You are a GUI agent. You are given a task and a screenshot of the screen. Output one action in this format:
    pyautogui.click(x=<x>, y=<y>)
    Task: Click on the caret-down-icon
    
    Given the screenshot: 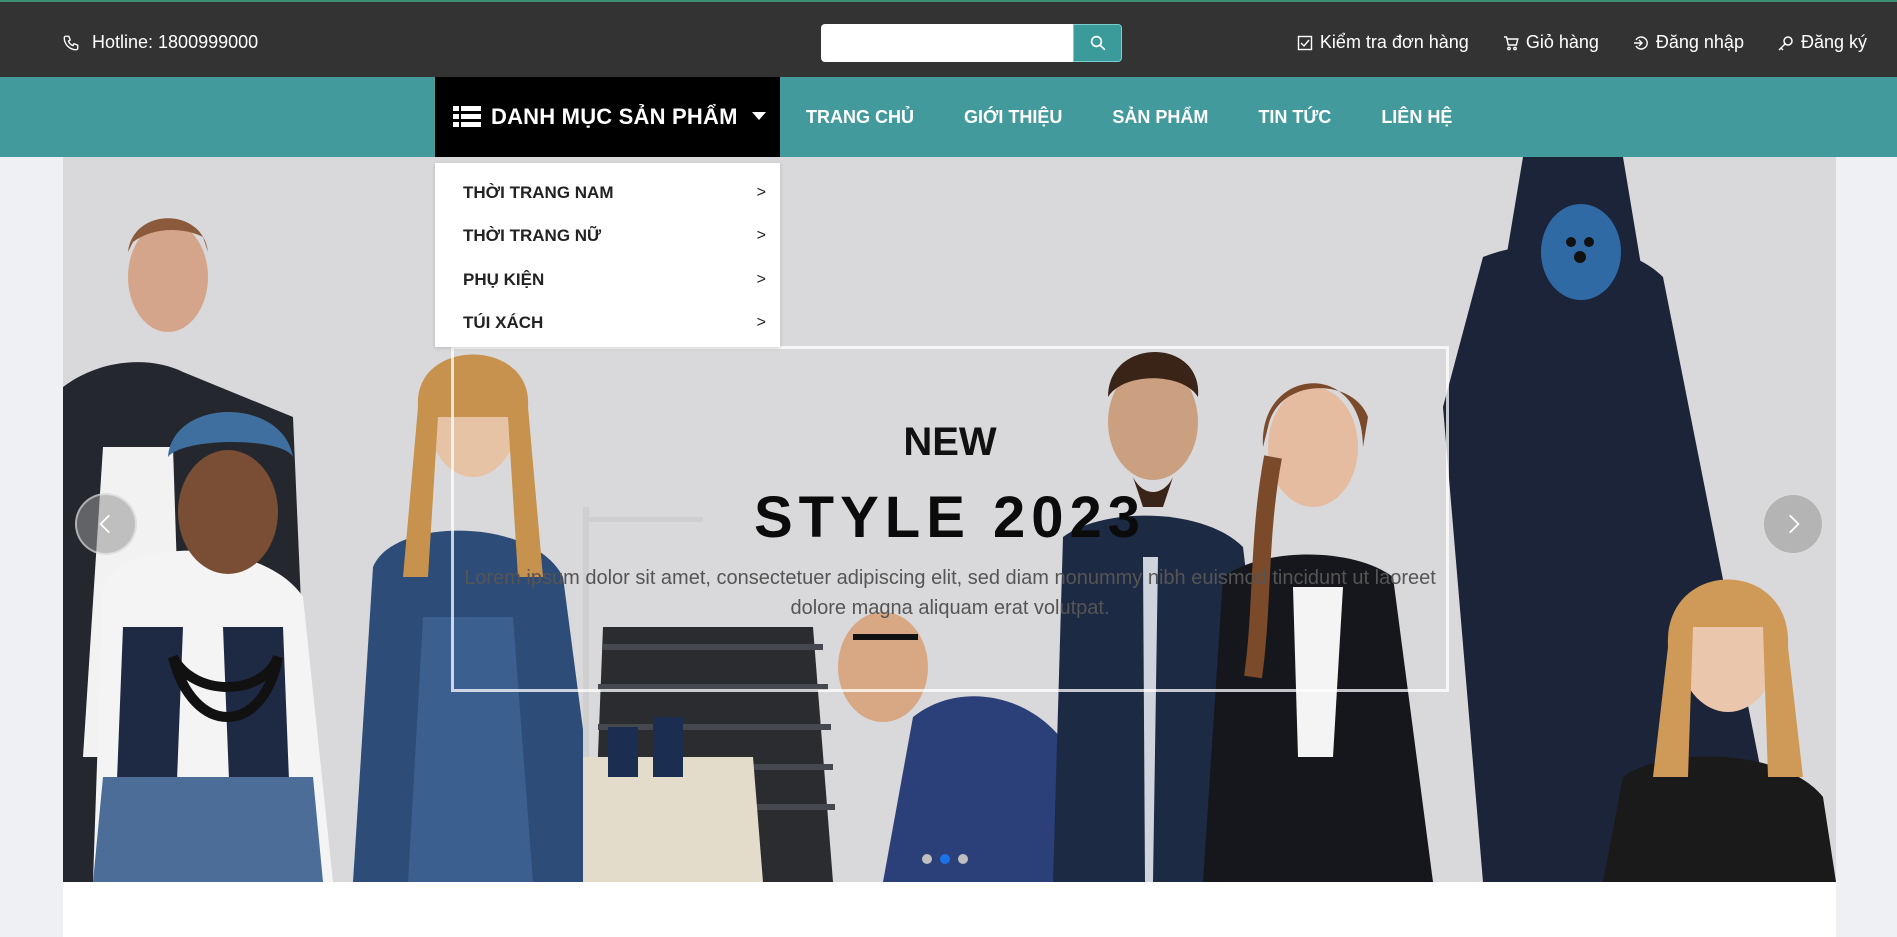 What is the action you would take?
    pyautogui.click(x=759, y=116)
    